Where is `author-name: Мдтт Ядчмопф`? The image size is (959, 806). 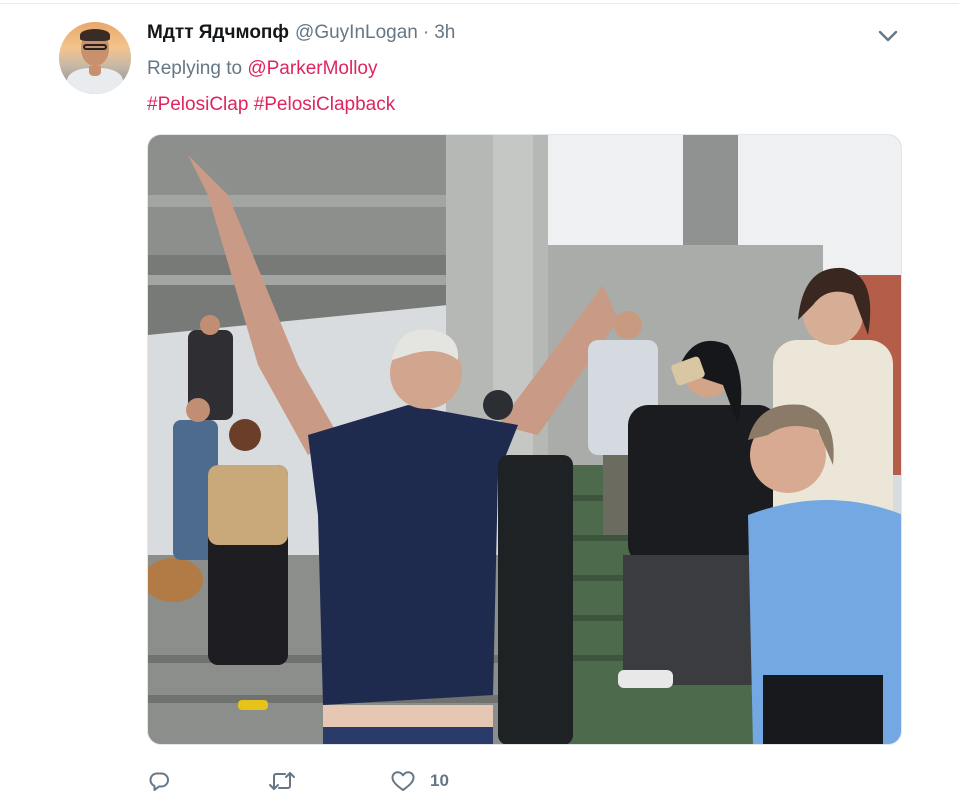 author-name: Мдтт Ядчмопф is located at coordinates (218, 33).